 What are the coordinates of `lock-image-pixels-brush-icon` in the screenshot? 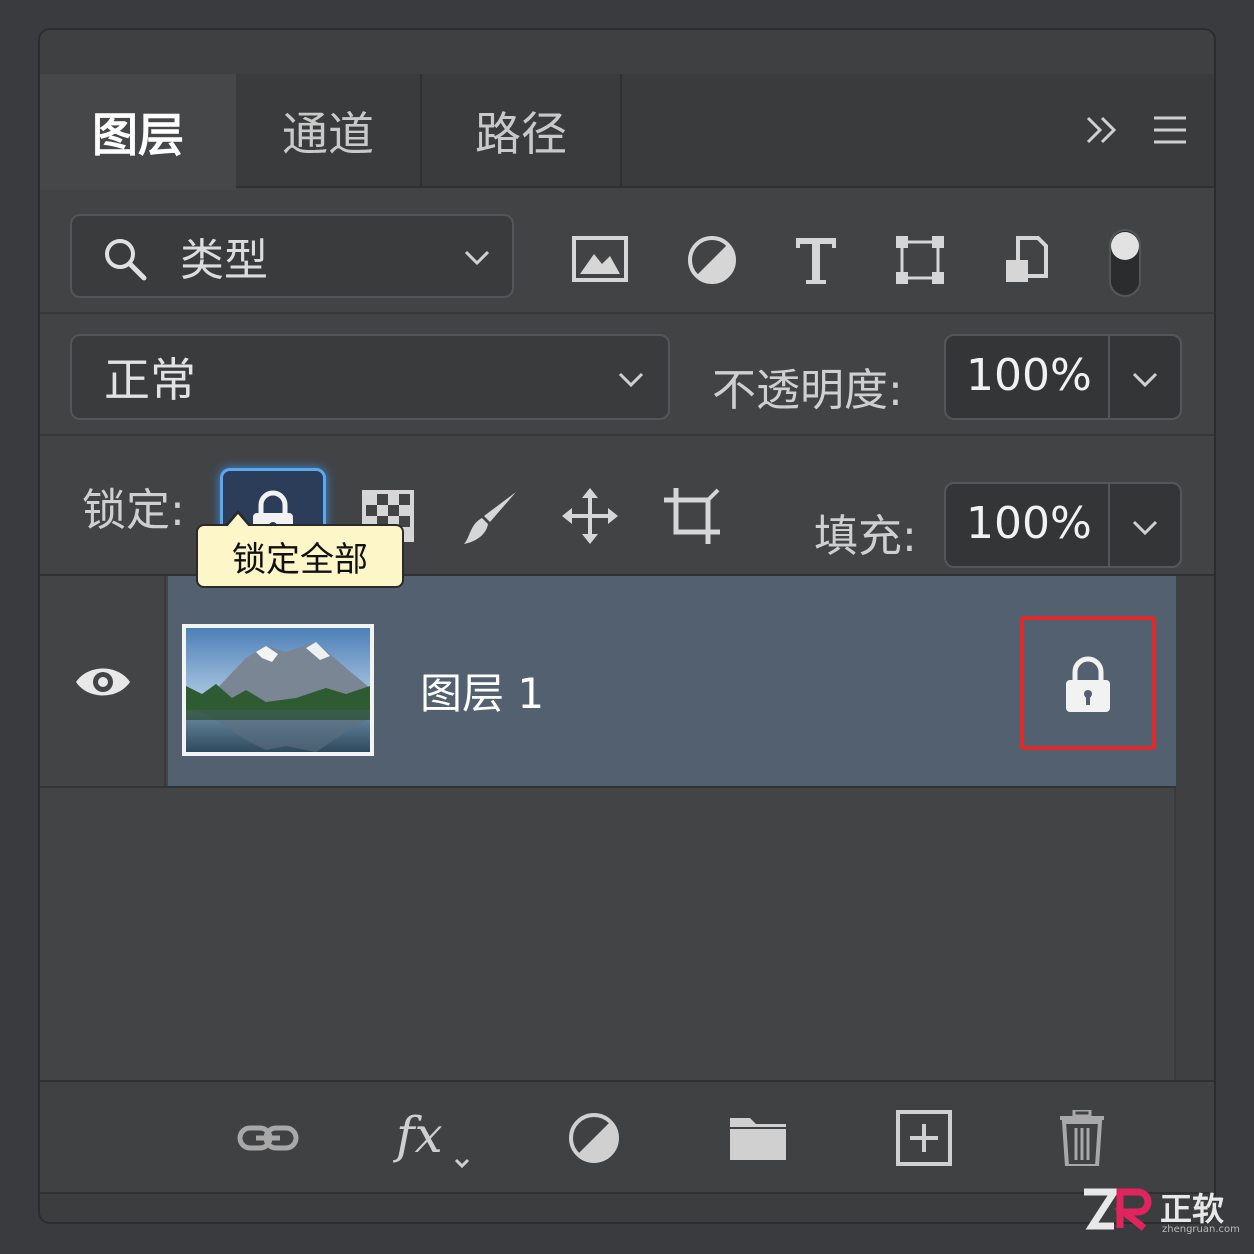 It's located at (490, 518).